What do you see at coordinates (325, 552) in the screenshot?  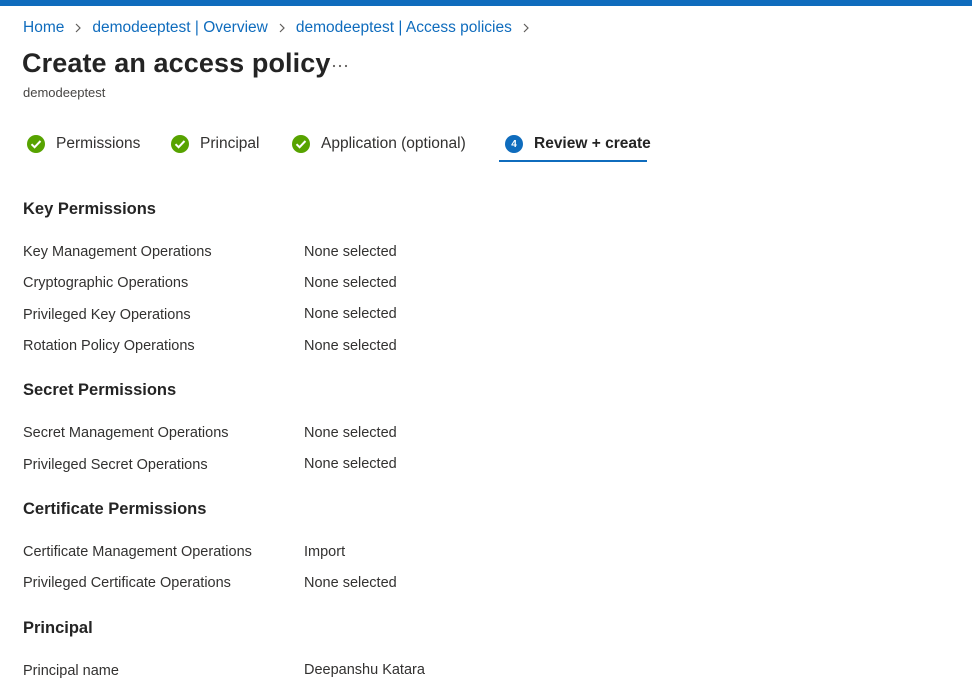 I see `row-value: Import` at bounding box center [325, 552].